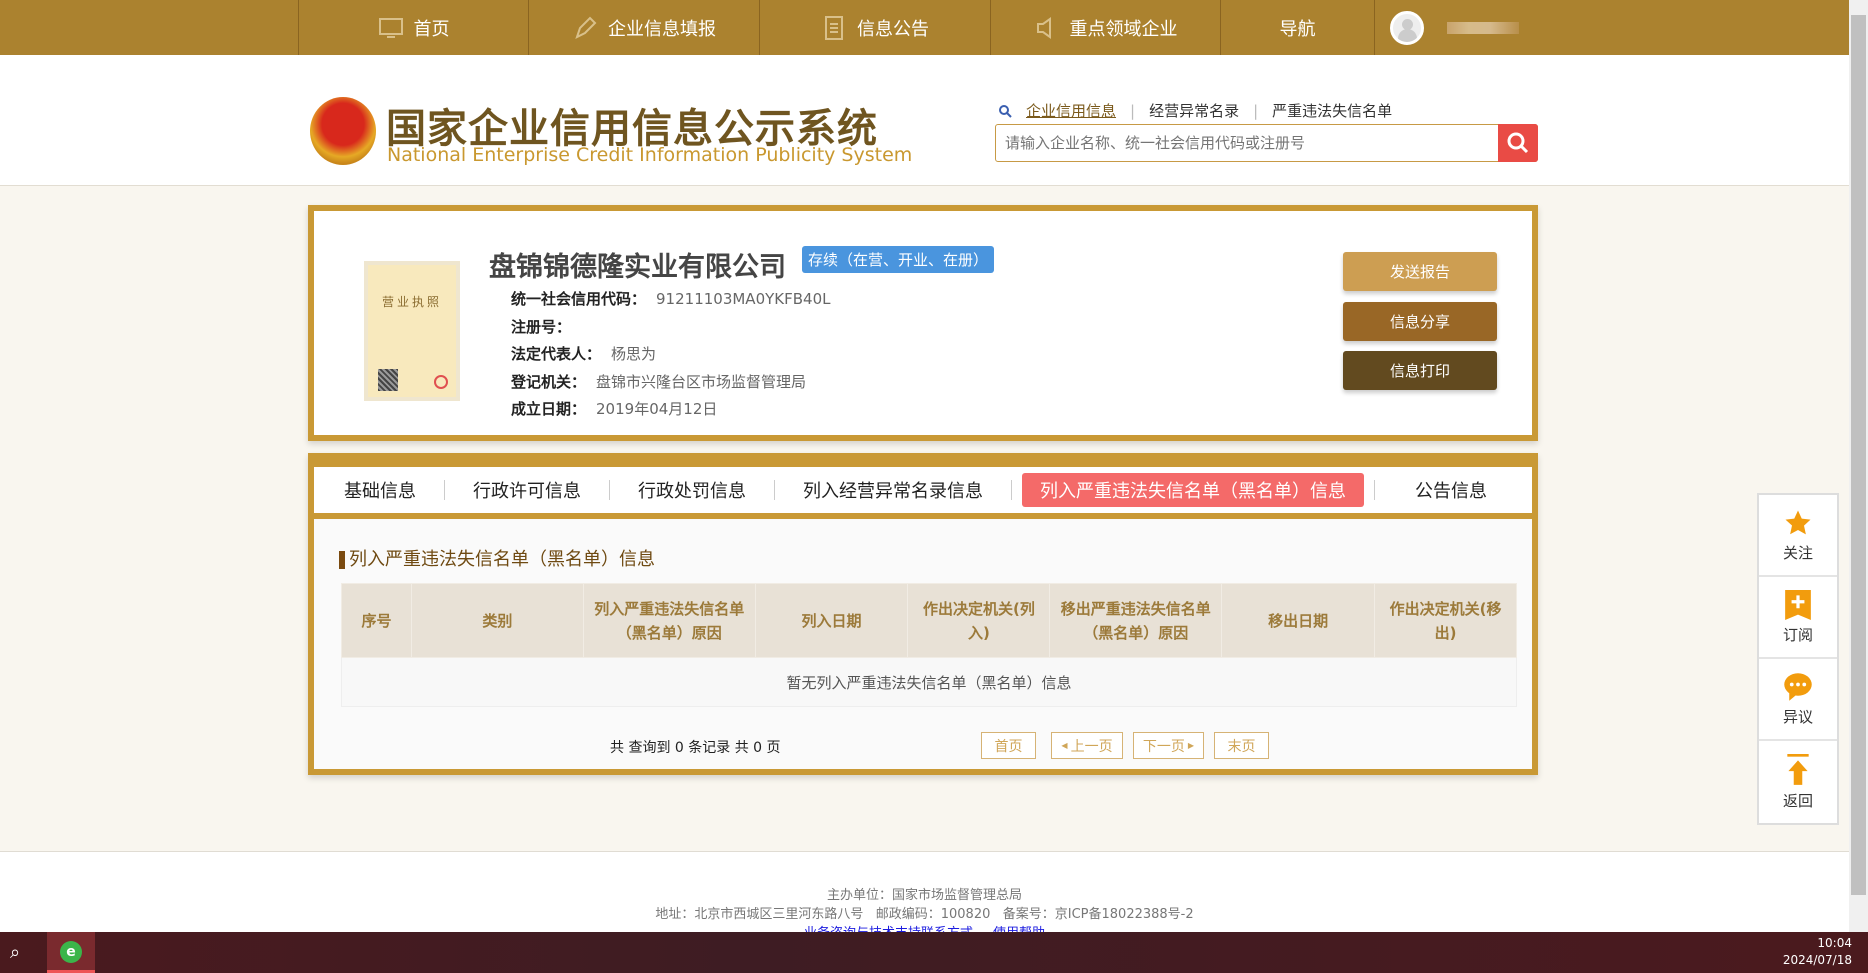  Describe the element at coordinates (497, 620) in the screenshot. I see `column-header: 类别` at that location.